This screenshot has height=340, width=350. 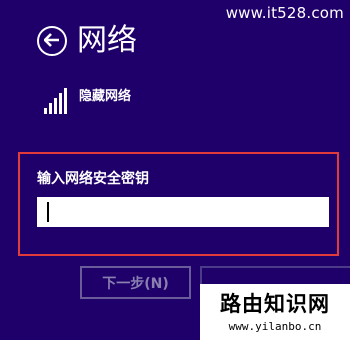 What do you see at coordinates (284, 13) in the screenshot?
I see `watermark-top: www.it528.com` at bounding box center [284, 13].